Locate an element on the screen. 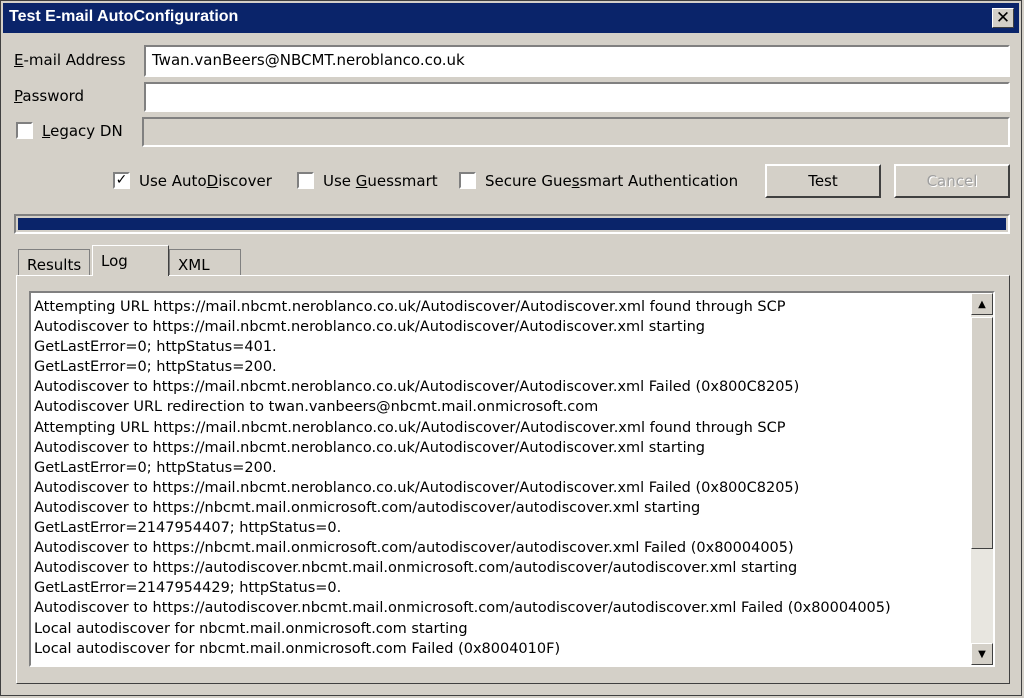 This screenshot has height=698, width=1024. vertical-scrollbar: ▲ ▼ is located at coordinates (982, 479).